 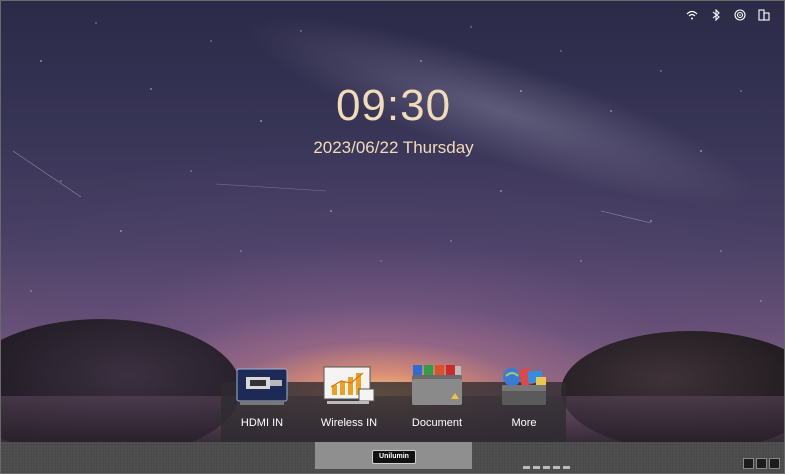 I want to click on dock-label-document: Document, so click(x=437, y=423).